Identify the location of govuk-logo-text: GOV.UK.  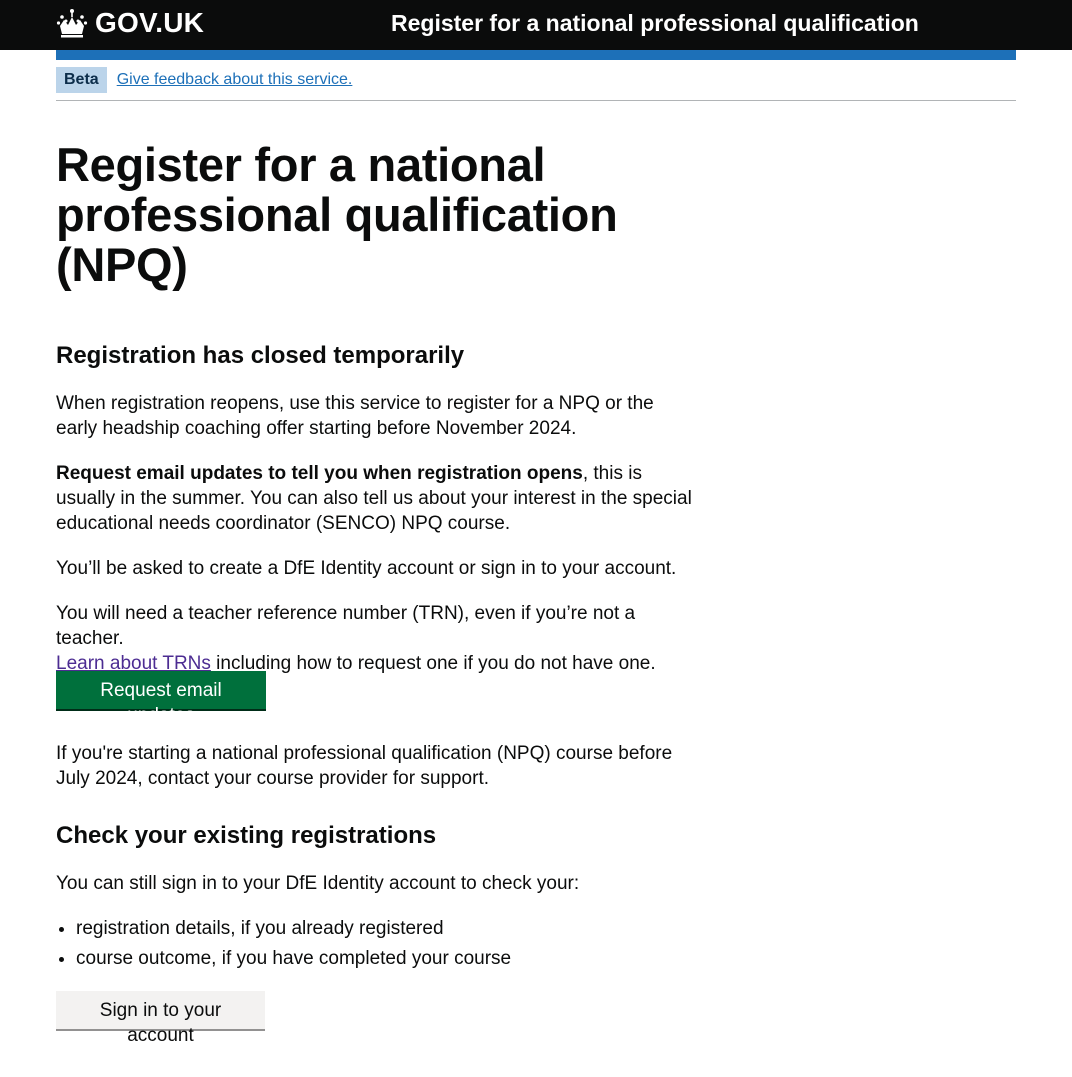
(150, 22).